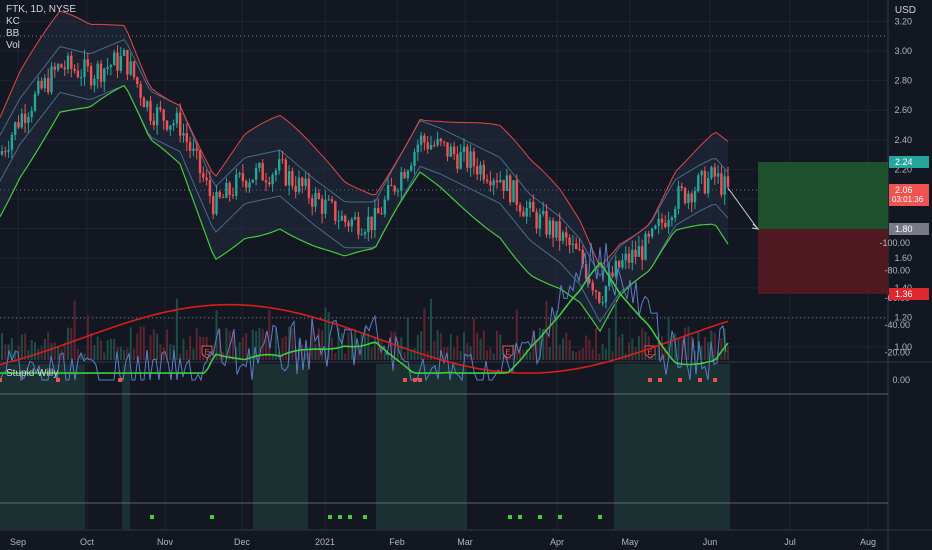  What do you see at coordinates (41, 22) in the screenshot?
I see `kc-indicator-label: KC` at bounding box center [41, 22].